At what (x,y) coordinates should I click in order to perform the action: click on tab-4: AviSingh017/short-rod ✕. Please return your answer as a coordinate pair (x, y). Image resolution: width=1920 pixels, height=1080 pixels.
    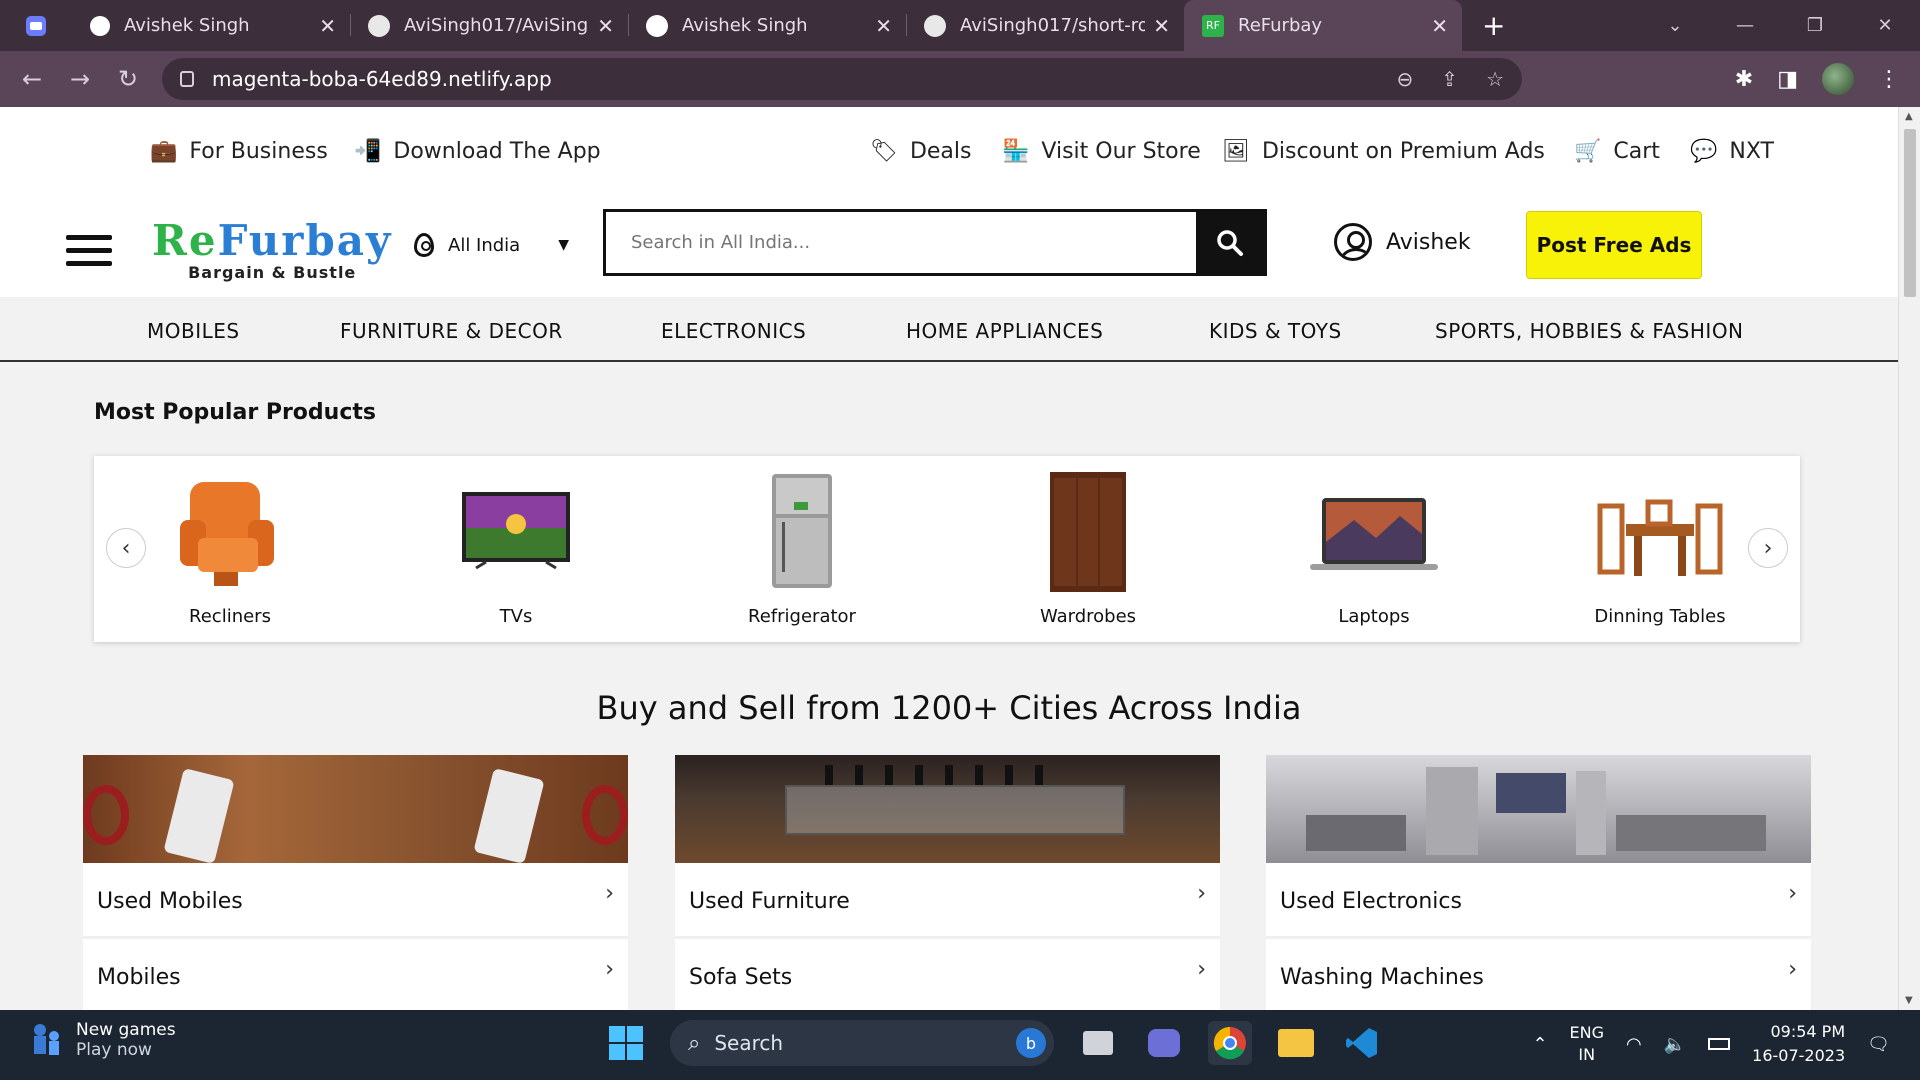
    Looking at the image, I should click on (1045, 25).